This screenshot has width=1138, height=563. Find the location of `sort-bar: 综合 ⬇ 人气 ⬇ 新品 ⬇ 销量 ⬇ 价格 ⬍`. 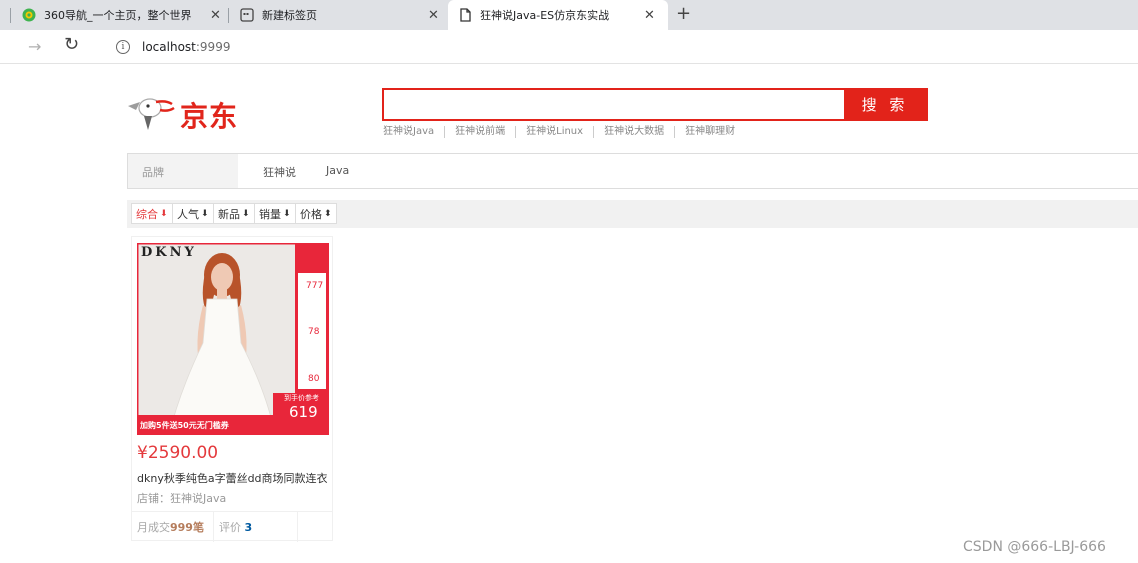

sort-bar: 综合 ⬇ 人气 ⬇ 新品 ⬇ 销量 ⬇ 价格 ⬍ is located at coordinates (632, 214).